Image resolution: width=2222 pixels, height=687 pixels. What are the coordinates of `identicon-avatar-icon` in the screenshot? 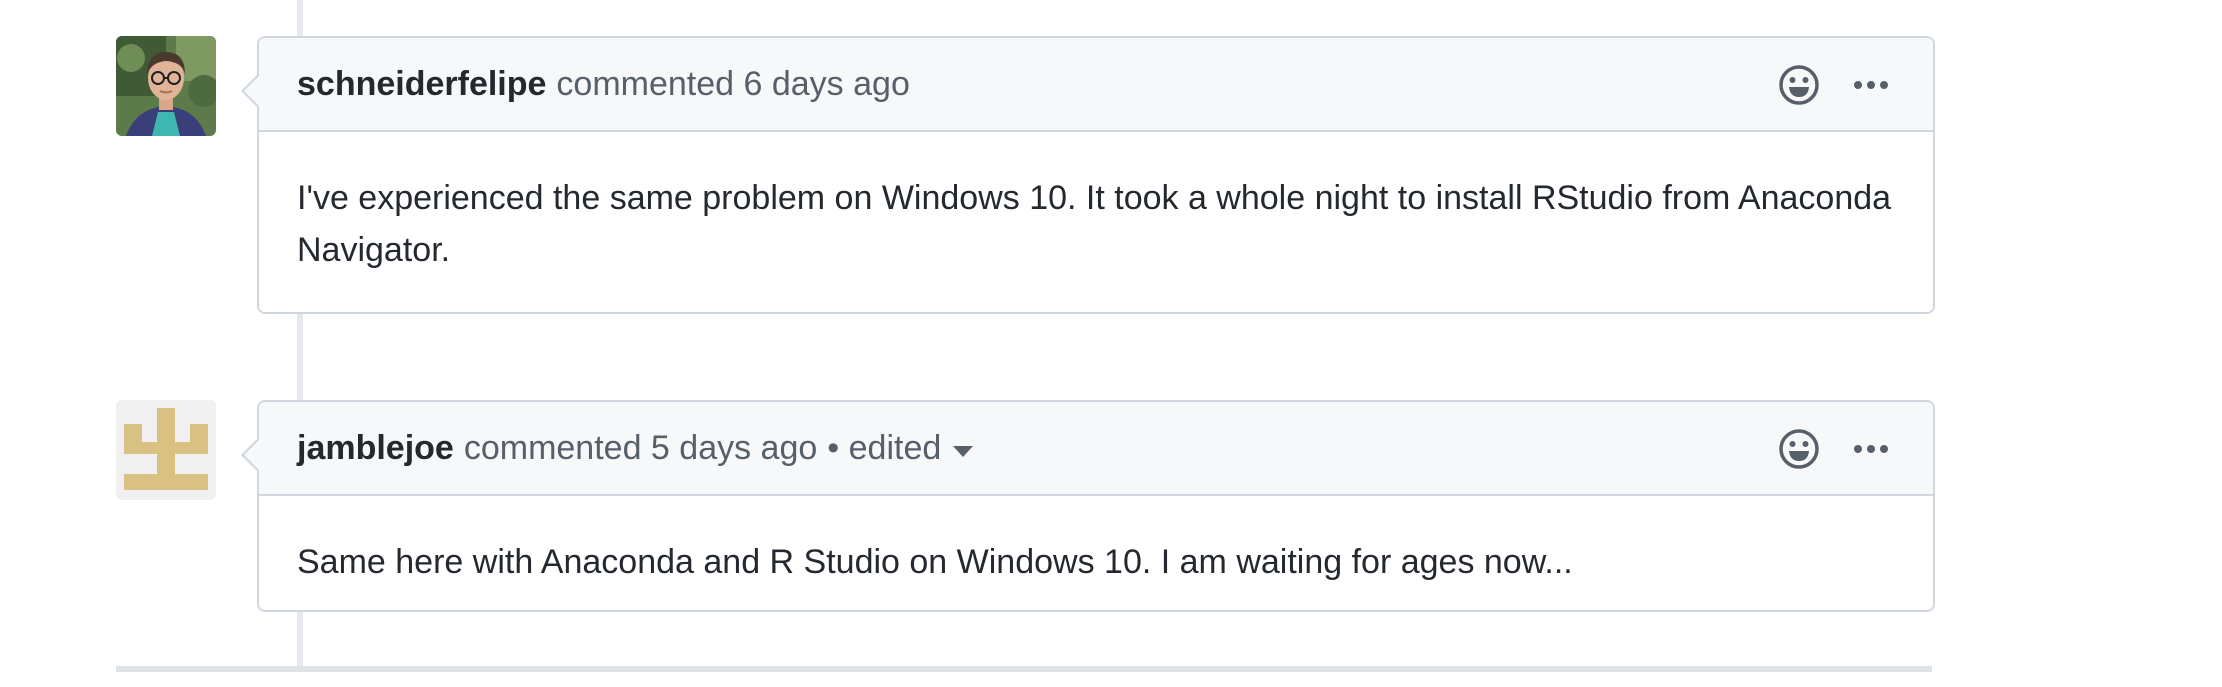 It's located at (166, 450).